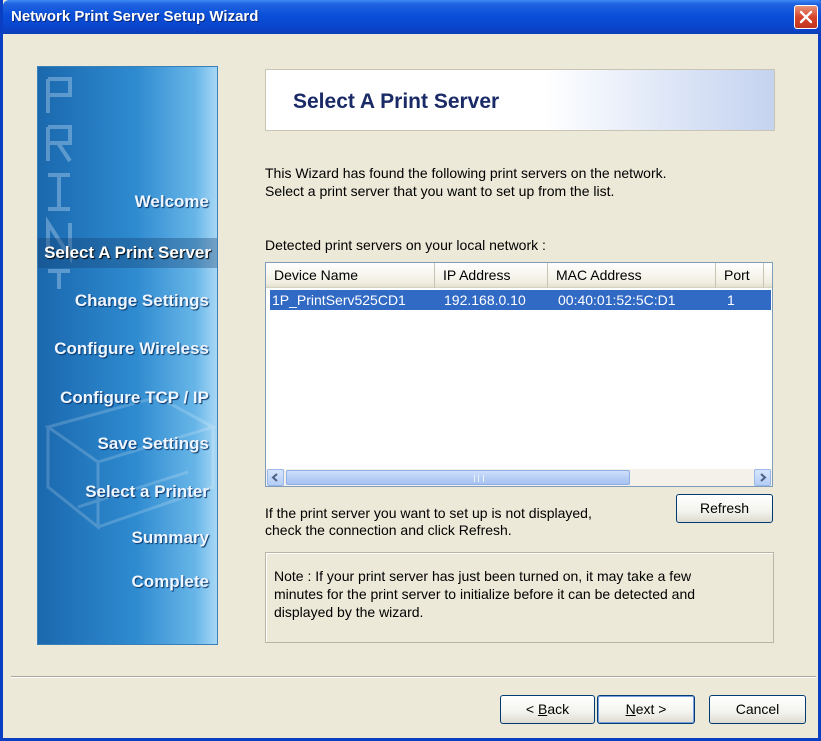 The height and width of the screenshot is (741, 821). Describe the element at coordinates (413, 677) in the screenshot. I see `footer-divider` at that location.